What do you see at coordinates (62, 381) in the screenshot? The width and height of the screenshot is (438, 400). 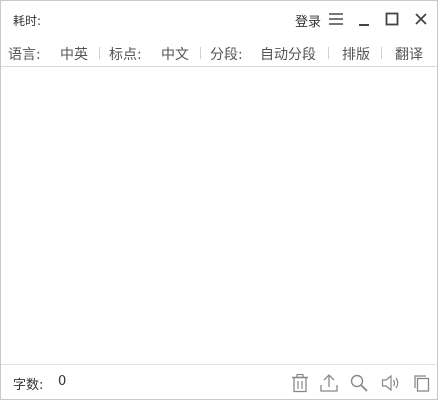 I see `word-count-value: 0` at bounding box center [62, 381].